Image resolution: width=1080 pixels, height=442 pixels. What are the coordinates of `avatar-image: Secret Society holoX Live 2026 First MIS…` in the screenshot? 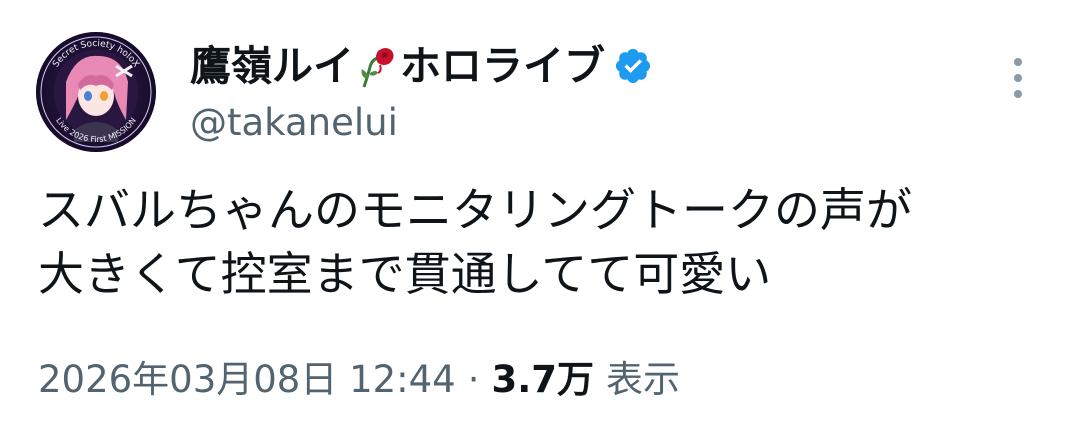 It's located at (96, 92).